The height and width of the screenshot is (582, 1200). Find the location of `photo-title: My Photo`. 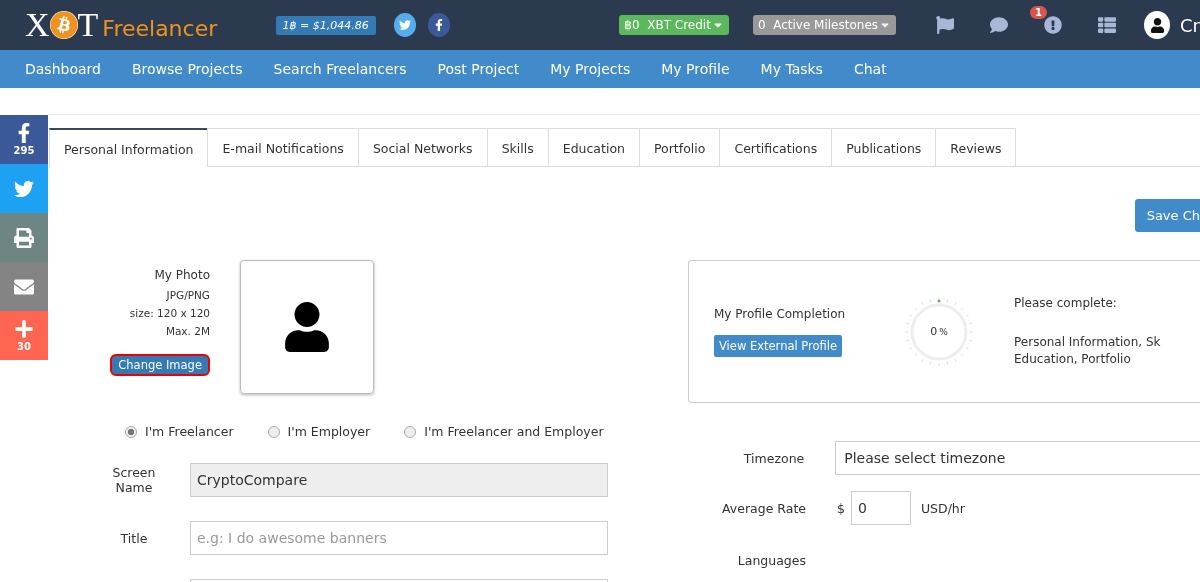

photo-title: My Photo is located at coordinates (182, 275).